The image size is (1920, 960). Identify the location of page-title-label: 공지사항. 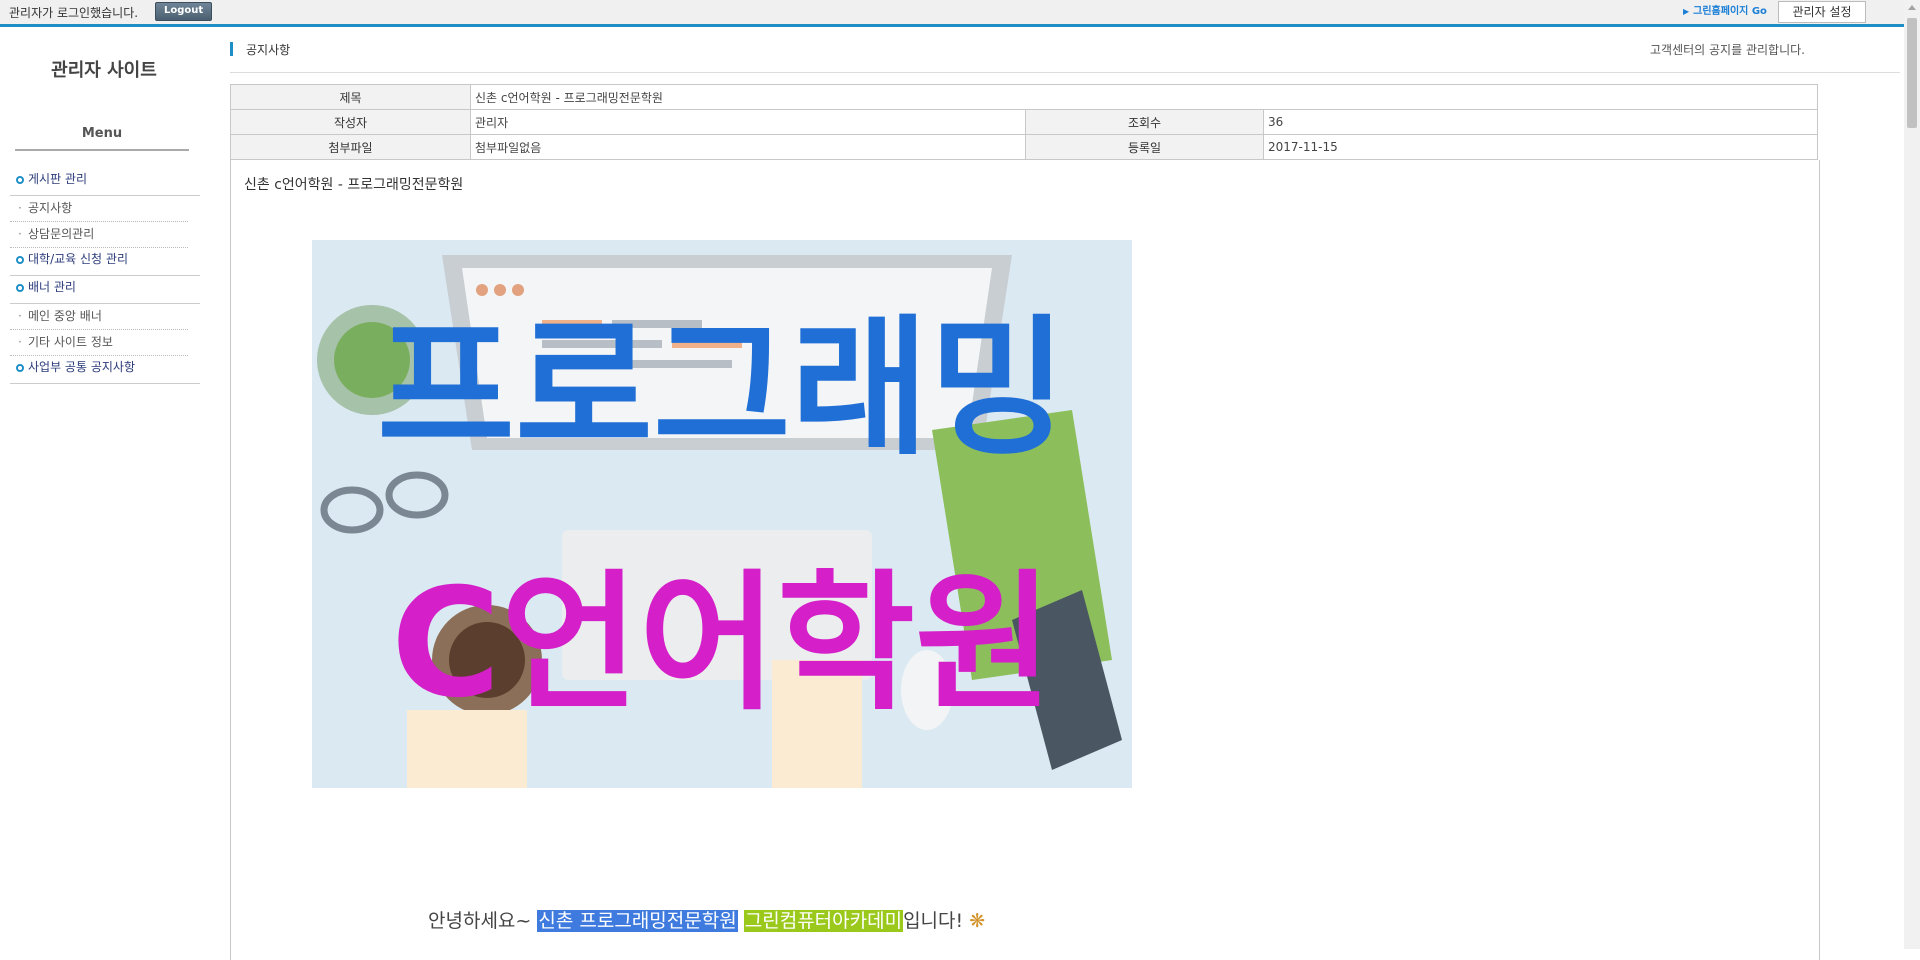
(268, 50).